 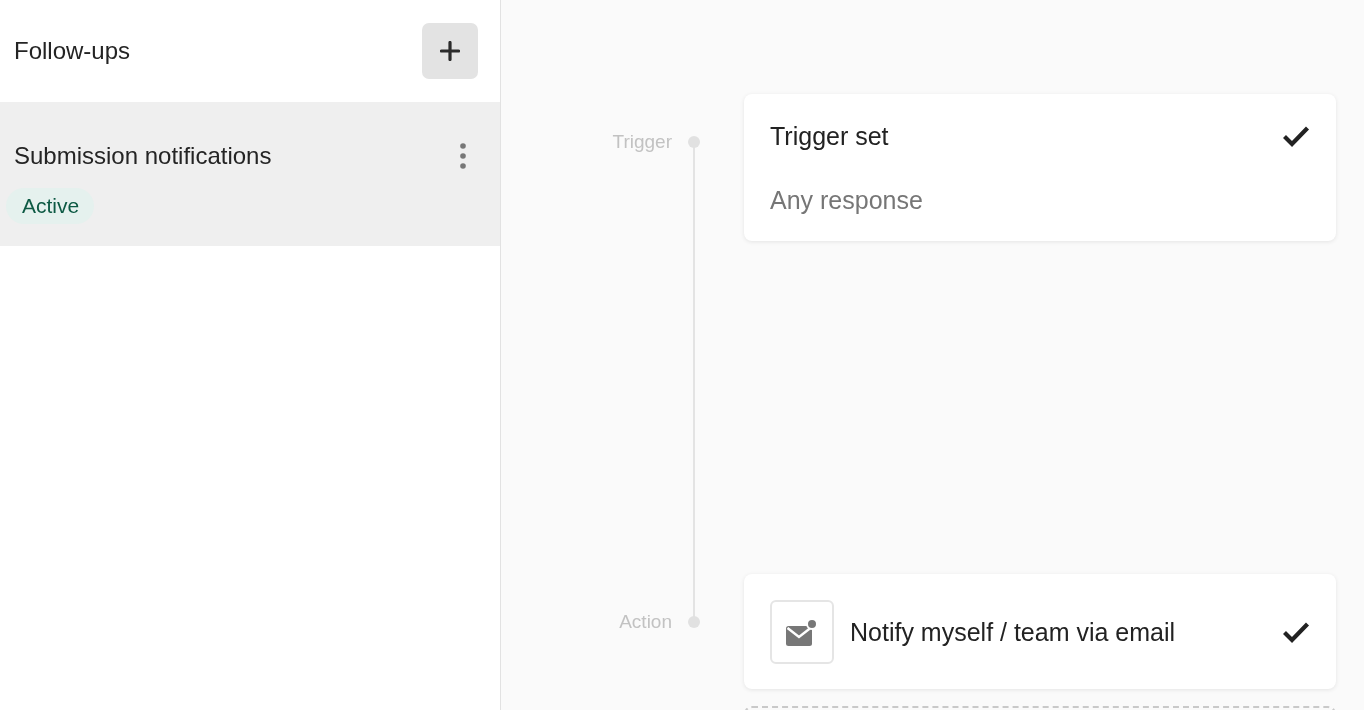 I want to click on more-options-button, so click(x=463, y=156).